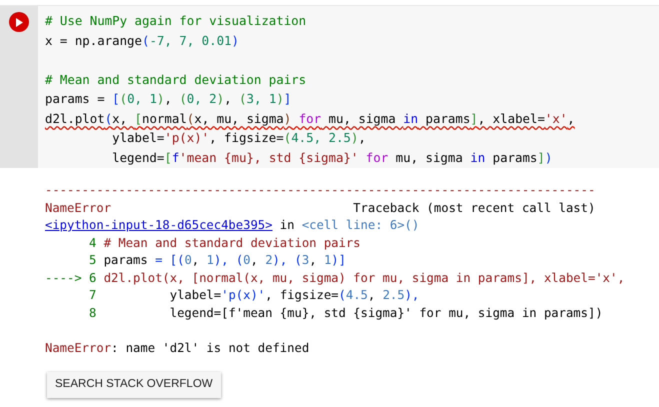 The width and height of the screenshot is (659, 407). What do you see at coordinates (238, 137) in the screenshot?
I see `code-line: ylabel='p(x)', figsize=(4.5, 2.5),` at bounding box center [238, 137].